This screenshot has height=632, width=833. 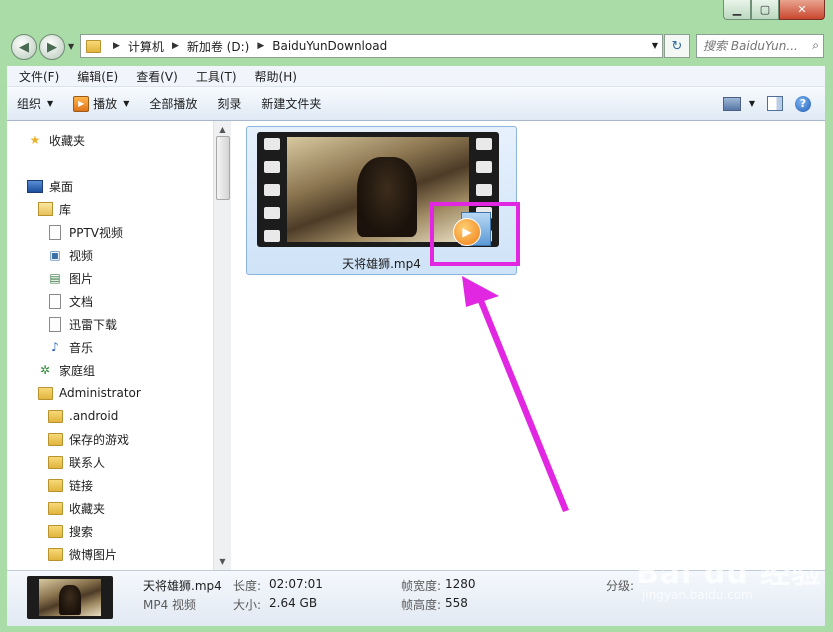 What do you see at coordinates (222, 561) in the screenshot?
I see `scroll-down-icon: ▼` at bounding box center [222, 561].